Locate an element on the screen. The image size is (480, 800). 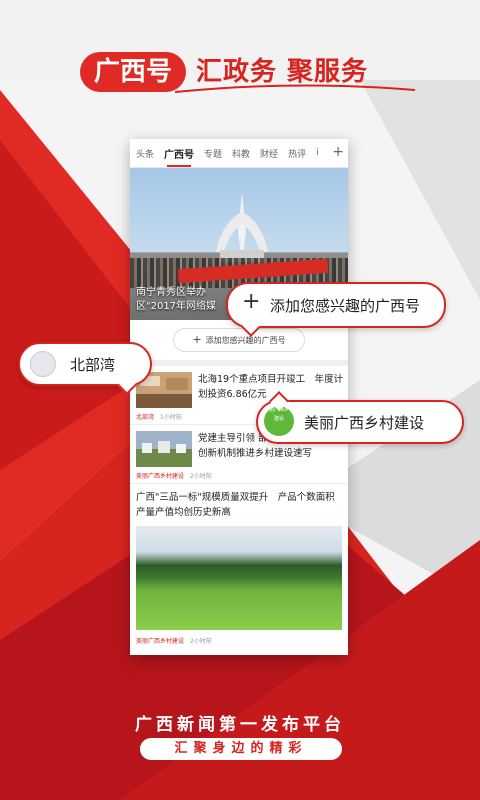
feature-news-title: 广西"三品一标"规模质量双提升 产品个数面积产量产值均创历史新高 is located at coordinates (235, 505).